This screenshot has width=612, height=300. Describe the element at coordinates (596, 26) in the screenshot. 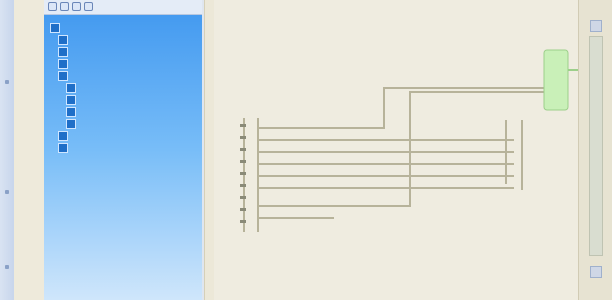

I see `scroll-up-arrow-icon` at that location.